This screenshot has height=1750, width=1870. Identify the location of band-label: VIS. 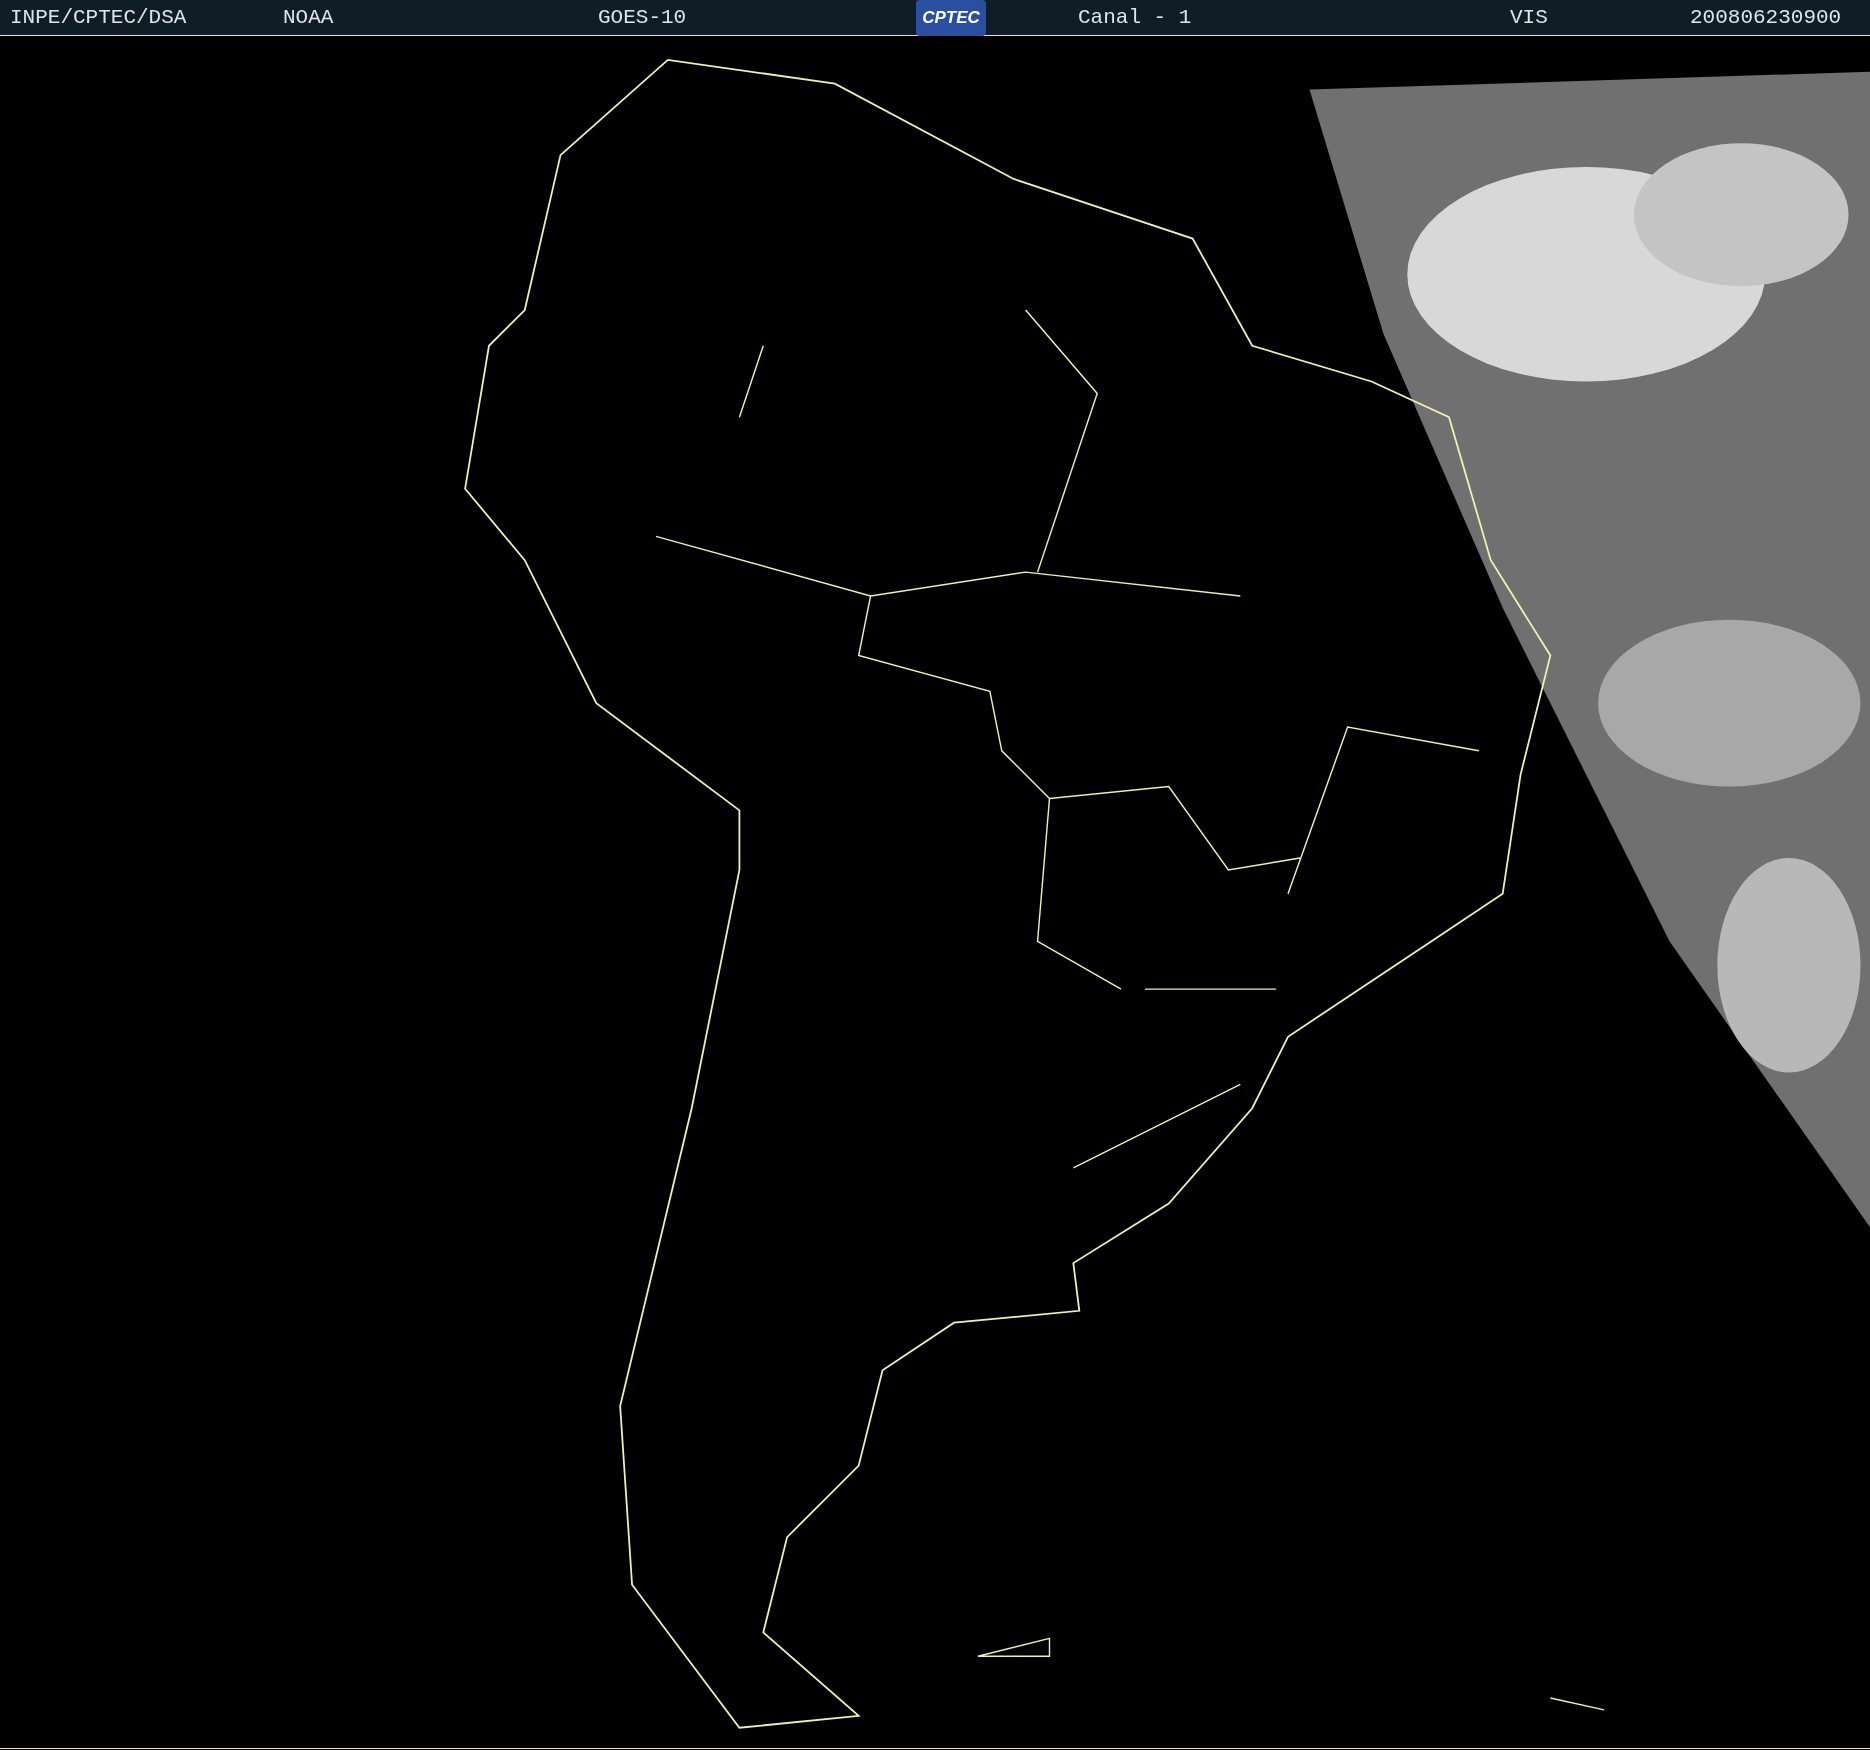
(1529, 18).